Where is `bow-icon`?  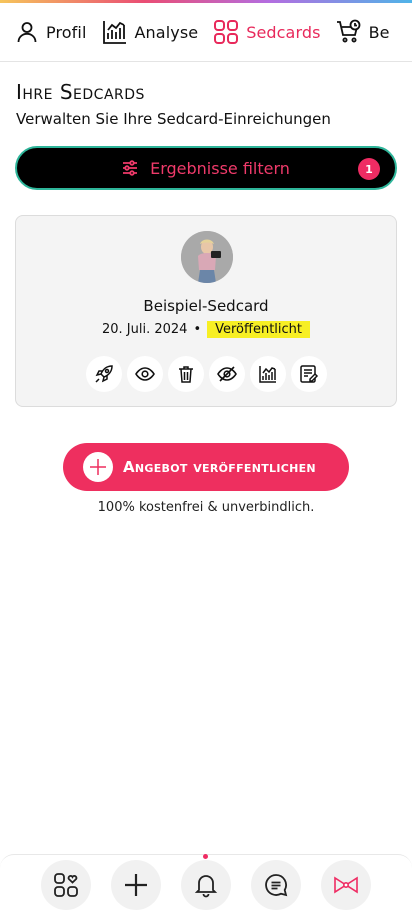 bow-icon is located at coordinates (346, 885).